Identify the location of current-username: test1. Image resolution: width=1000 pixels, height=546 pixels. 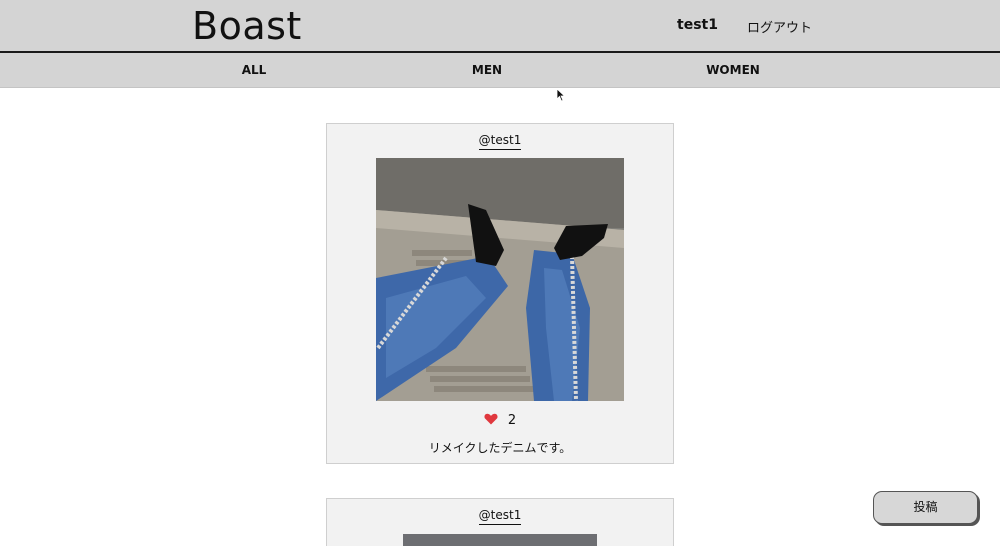
(697, 25).